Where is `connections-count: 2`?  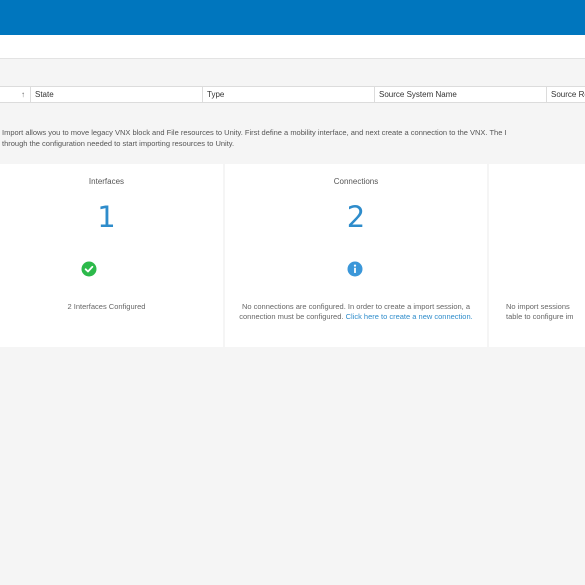 connections-count: 2 is located at coordinates (356, 217).